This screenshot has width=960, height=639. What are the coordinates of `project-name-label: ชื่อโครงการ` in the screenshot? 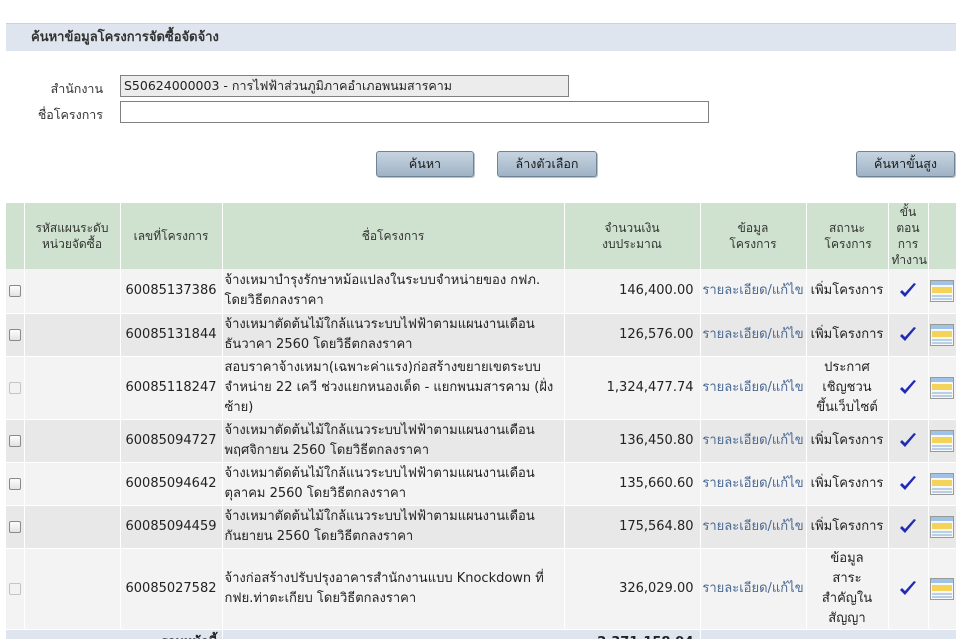 It's located at (70, 114).